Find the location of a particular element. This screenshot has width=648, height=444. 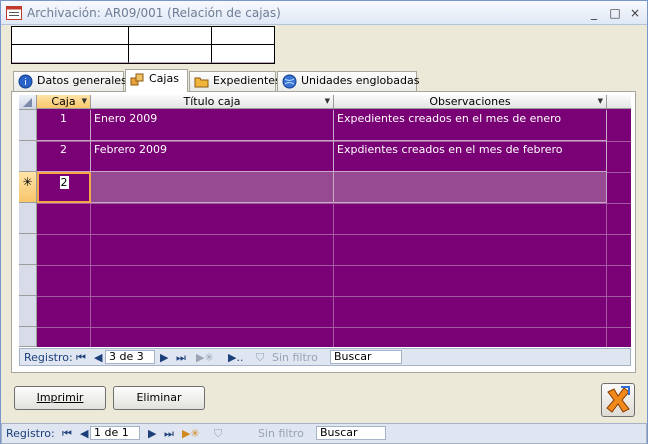

new-row-selector: ✳ is located at coordinates (28, 187).